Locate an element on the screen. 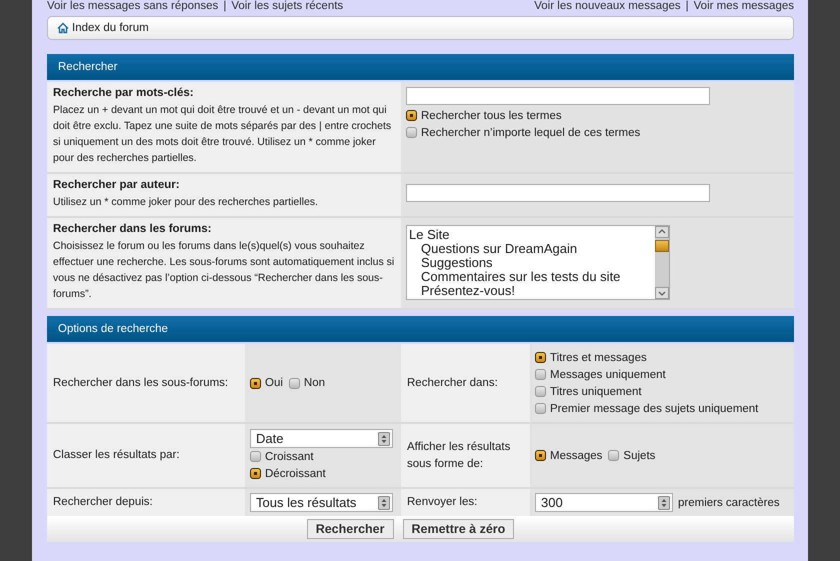 The image size is (840, 561). dropdown: 300 is located at coordinates (604, 502).